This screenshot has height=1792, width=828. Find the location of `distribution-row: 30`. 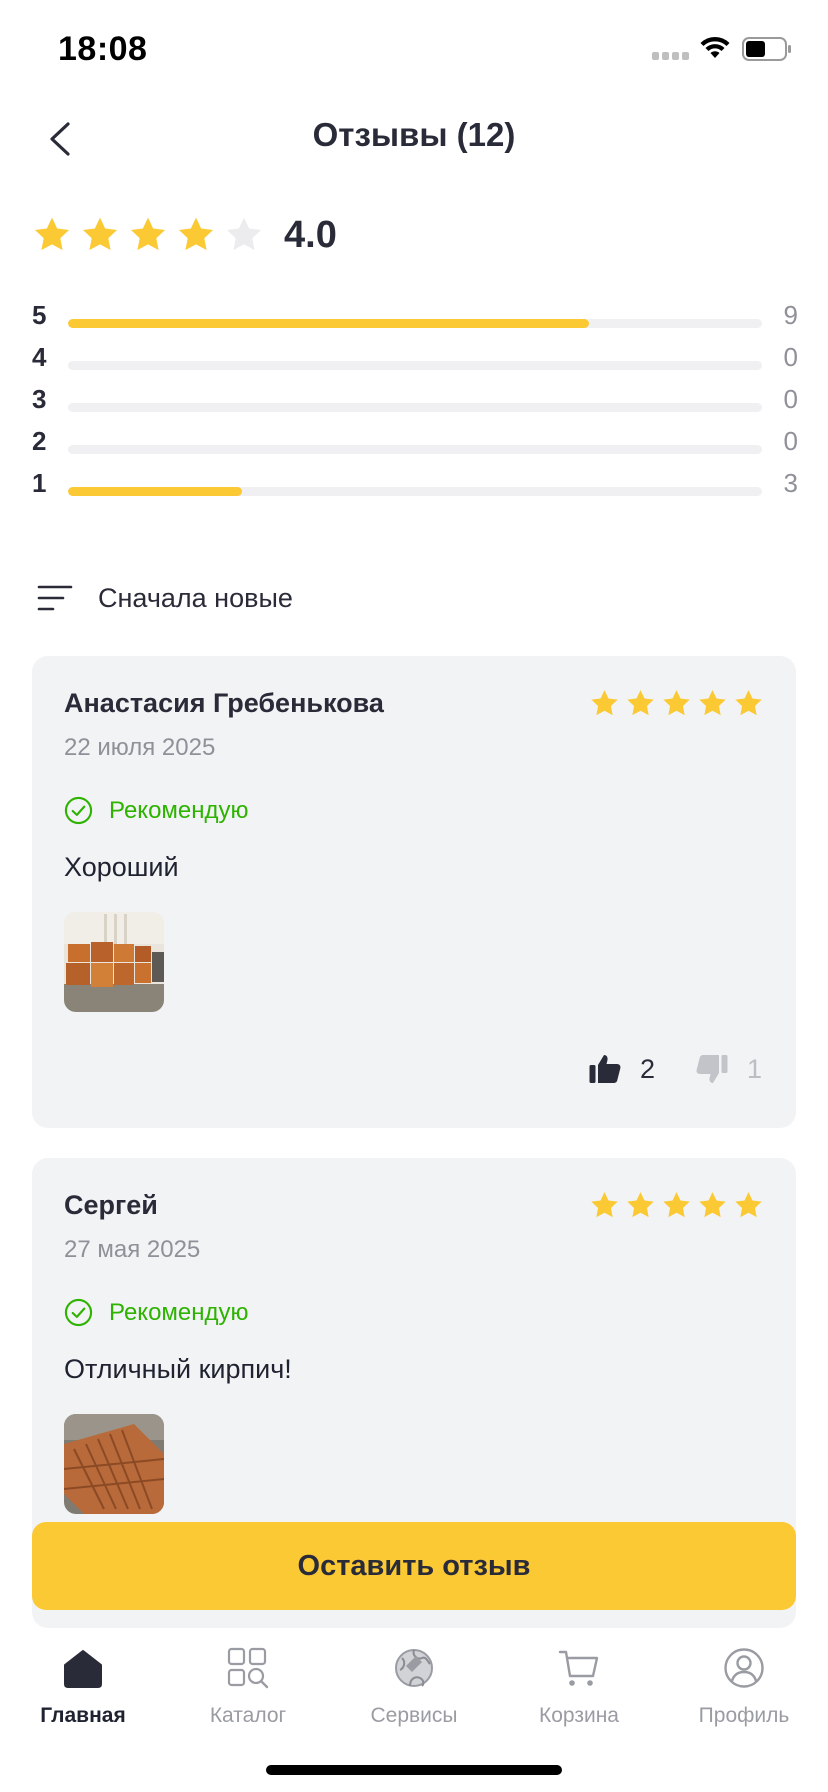

distribution-row: 30 is located at coordinates (415, 403).